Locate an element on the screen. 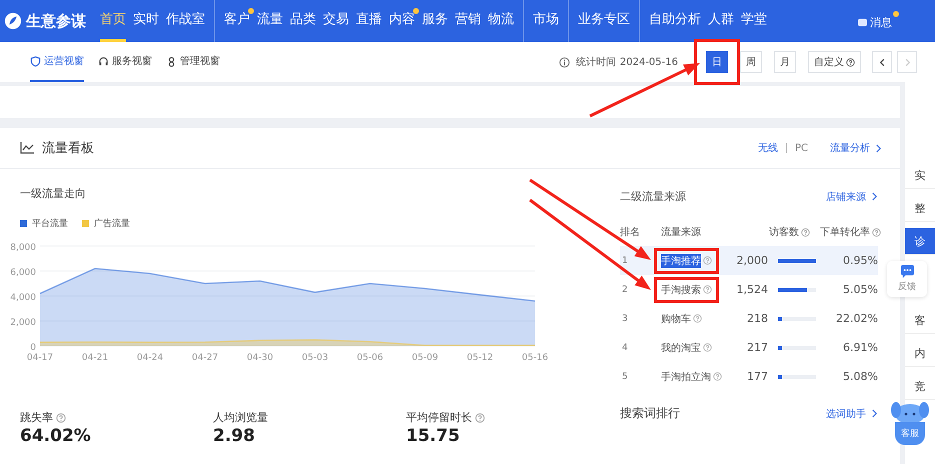 The width and height of the screenshot is (935, 464). info-icon is located at coordinates (564, 62).